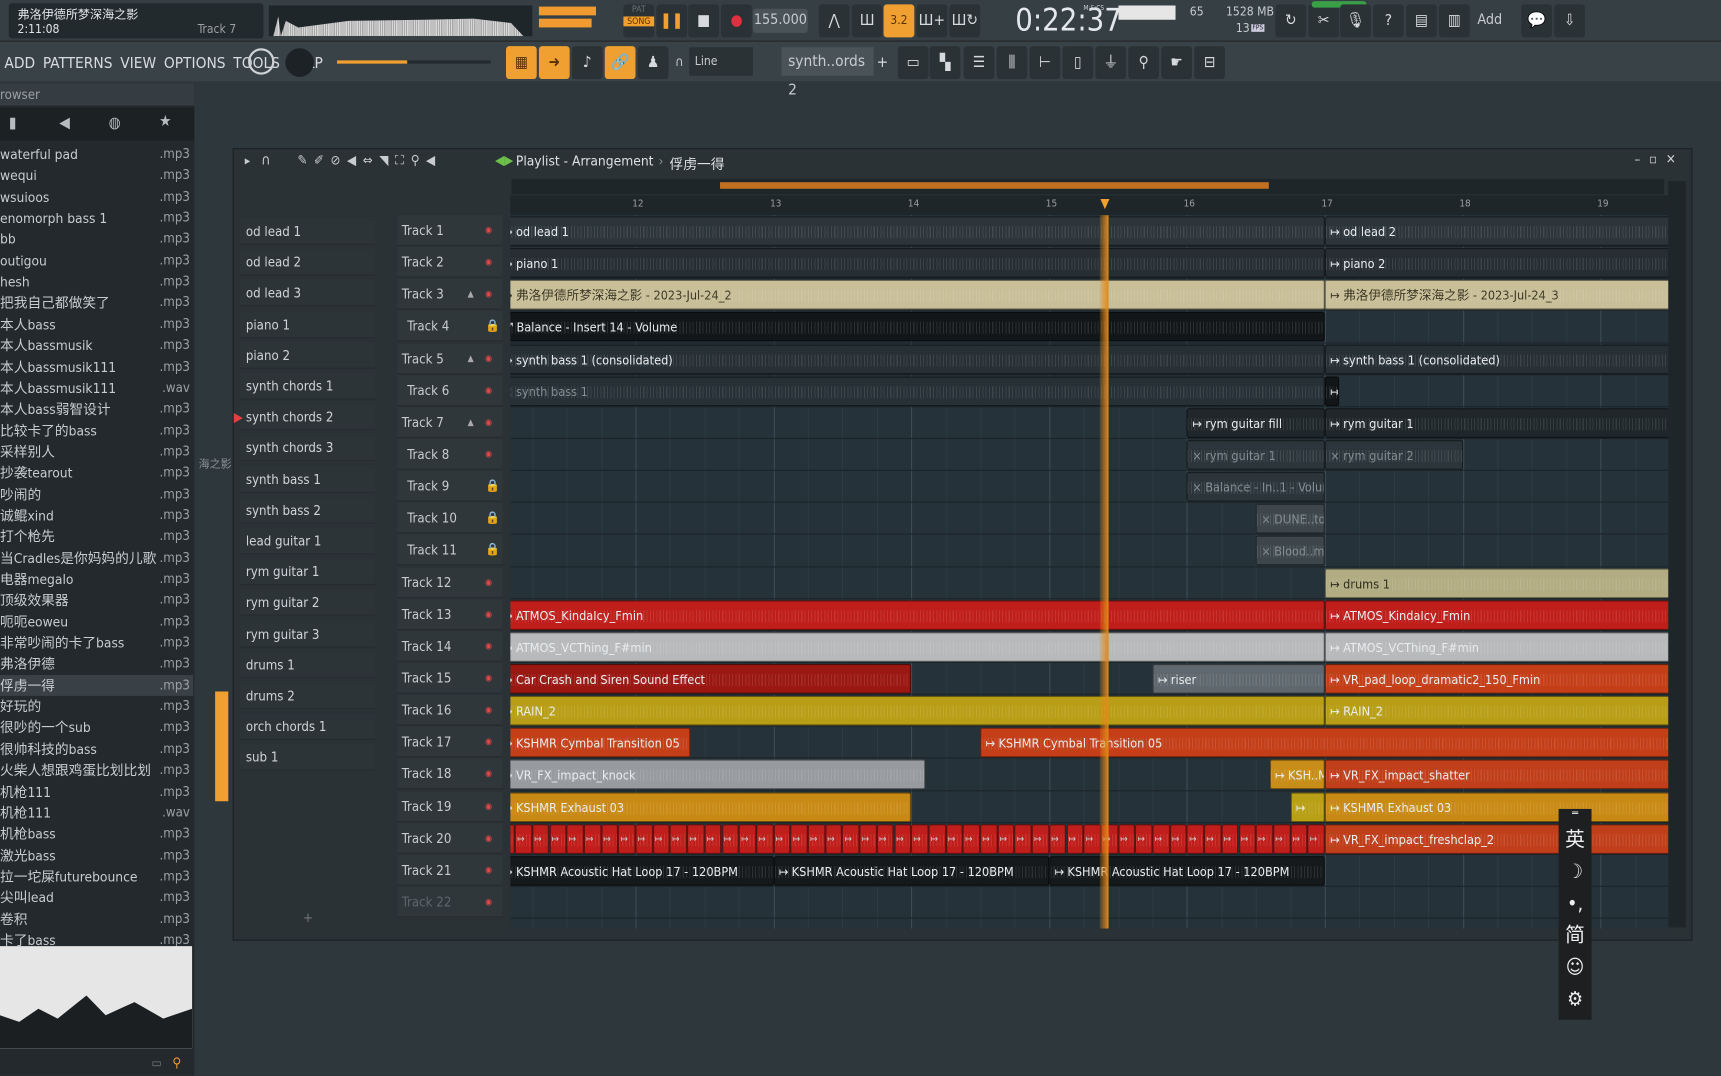 Image resolution: width=1721 pixels, height=1076 pixels. Describe the element at coordinates (899, 21) in the screenshot. I see `pattern-snap-button: 3.2` at that location.